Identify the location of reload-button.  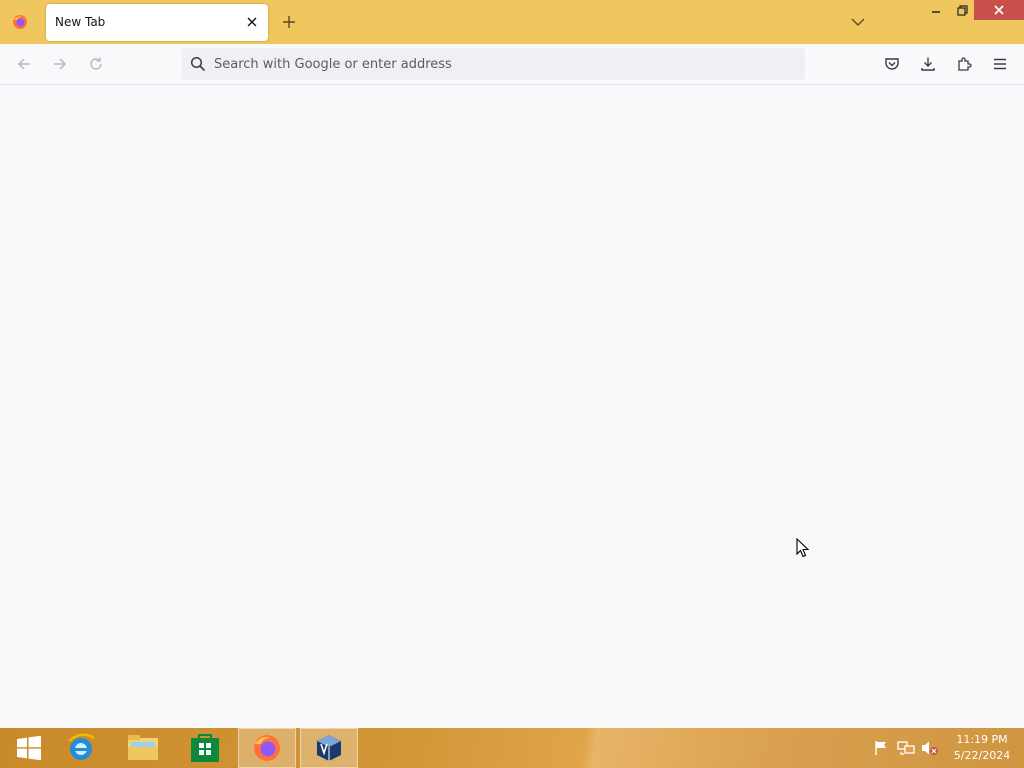
(96, 64).